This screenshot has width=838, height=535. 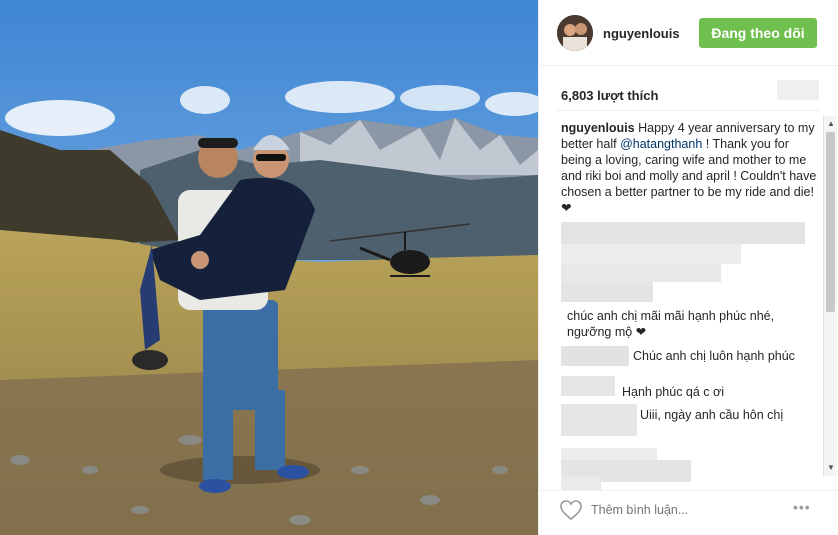 I want to click on following-button: Đang theo dõi, so click(x=758, y=33).